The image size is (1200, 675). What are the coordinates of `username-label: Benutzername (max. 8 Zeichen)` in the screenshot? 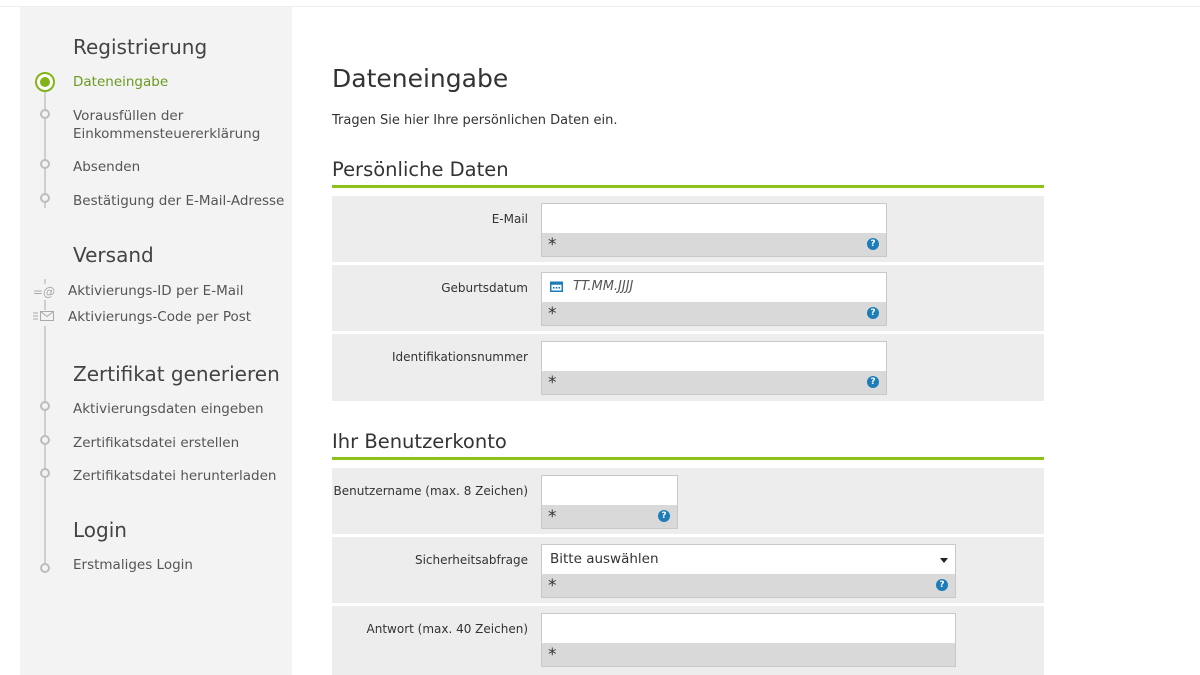 It's located at (431, 491).